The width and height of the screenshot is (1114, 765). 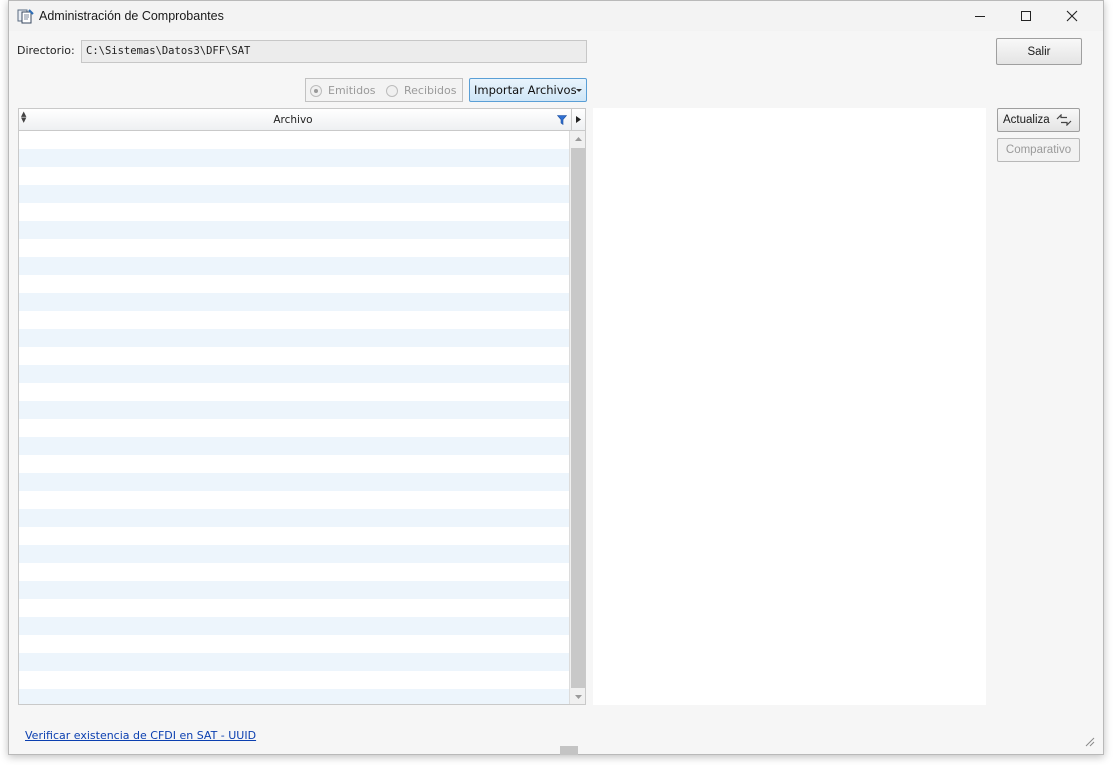 I want to click on window-title: Administración de Comprobantes, so click(x=131, y=16).